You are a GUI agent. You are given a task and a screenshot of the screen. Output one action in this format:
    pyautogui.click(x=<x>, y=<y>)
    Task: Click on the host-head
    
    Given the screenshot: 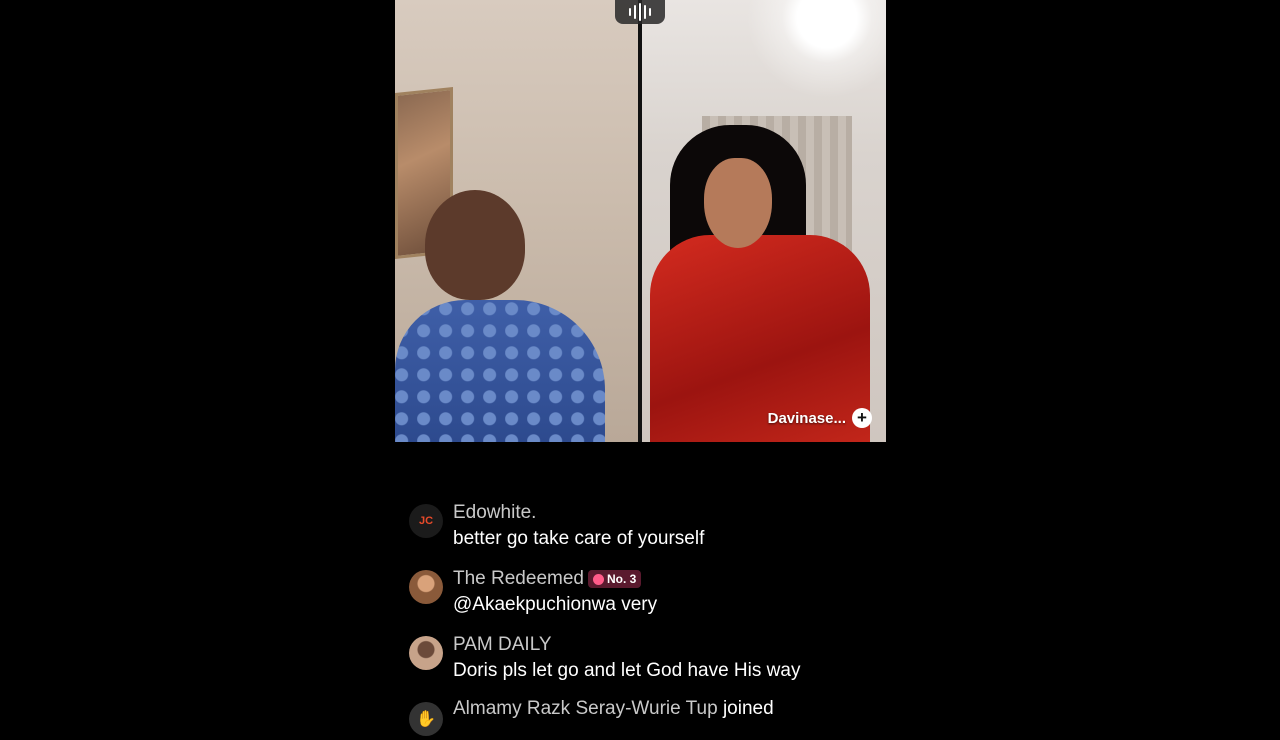 What is the action you would take?
    pyautogui.click(x=475, y=245)
    